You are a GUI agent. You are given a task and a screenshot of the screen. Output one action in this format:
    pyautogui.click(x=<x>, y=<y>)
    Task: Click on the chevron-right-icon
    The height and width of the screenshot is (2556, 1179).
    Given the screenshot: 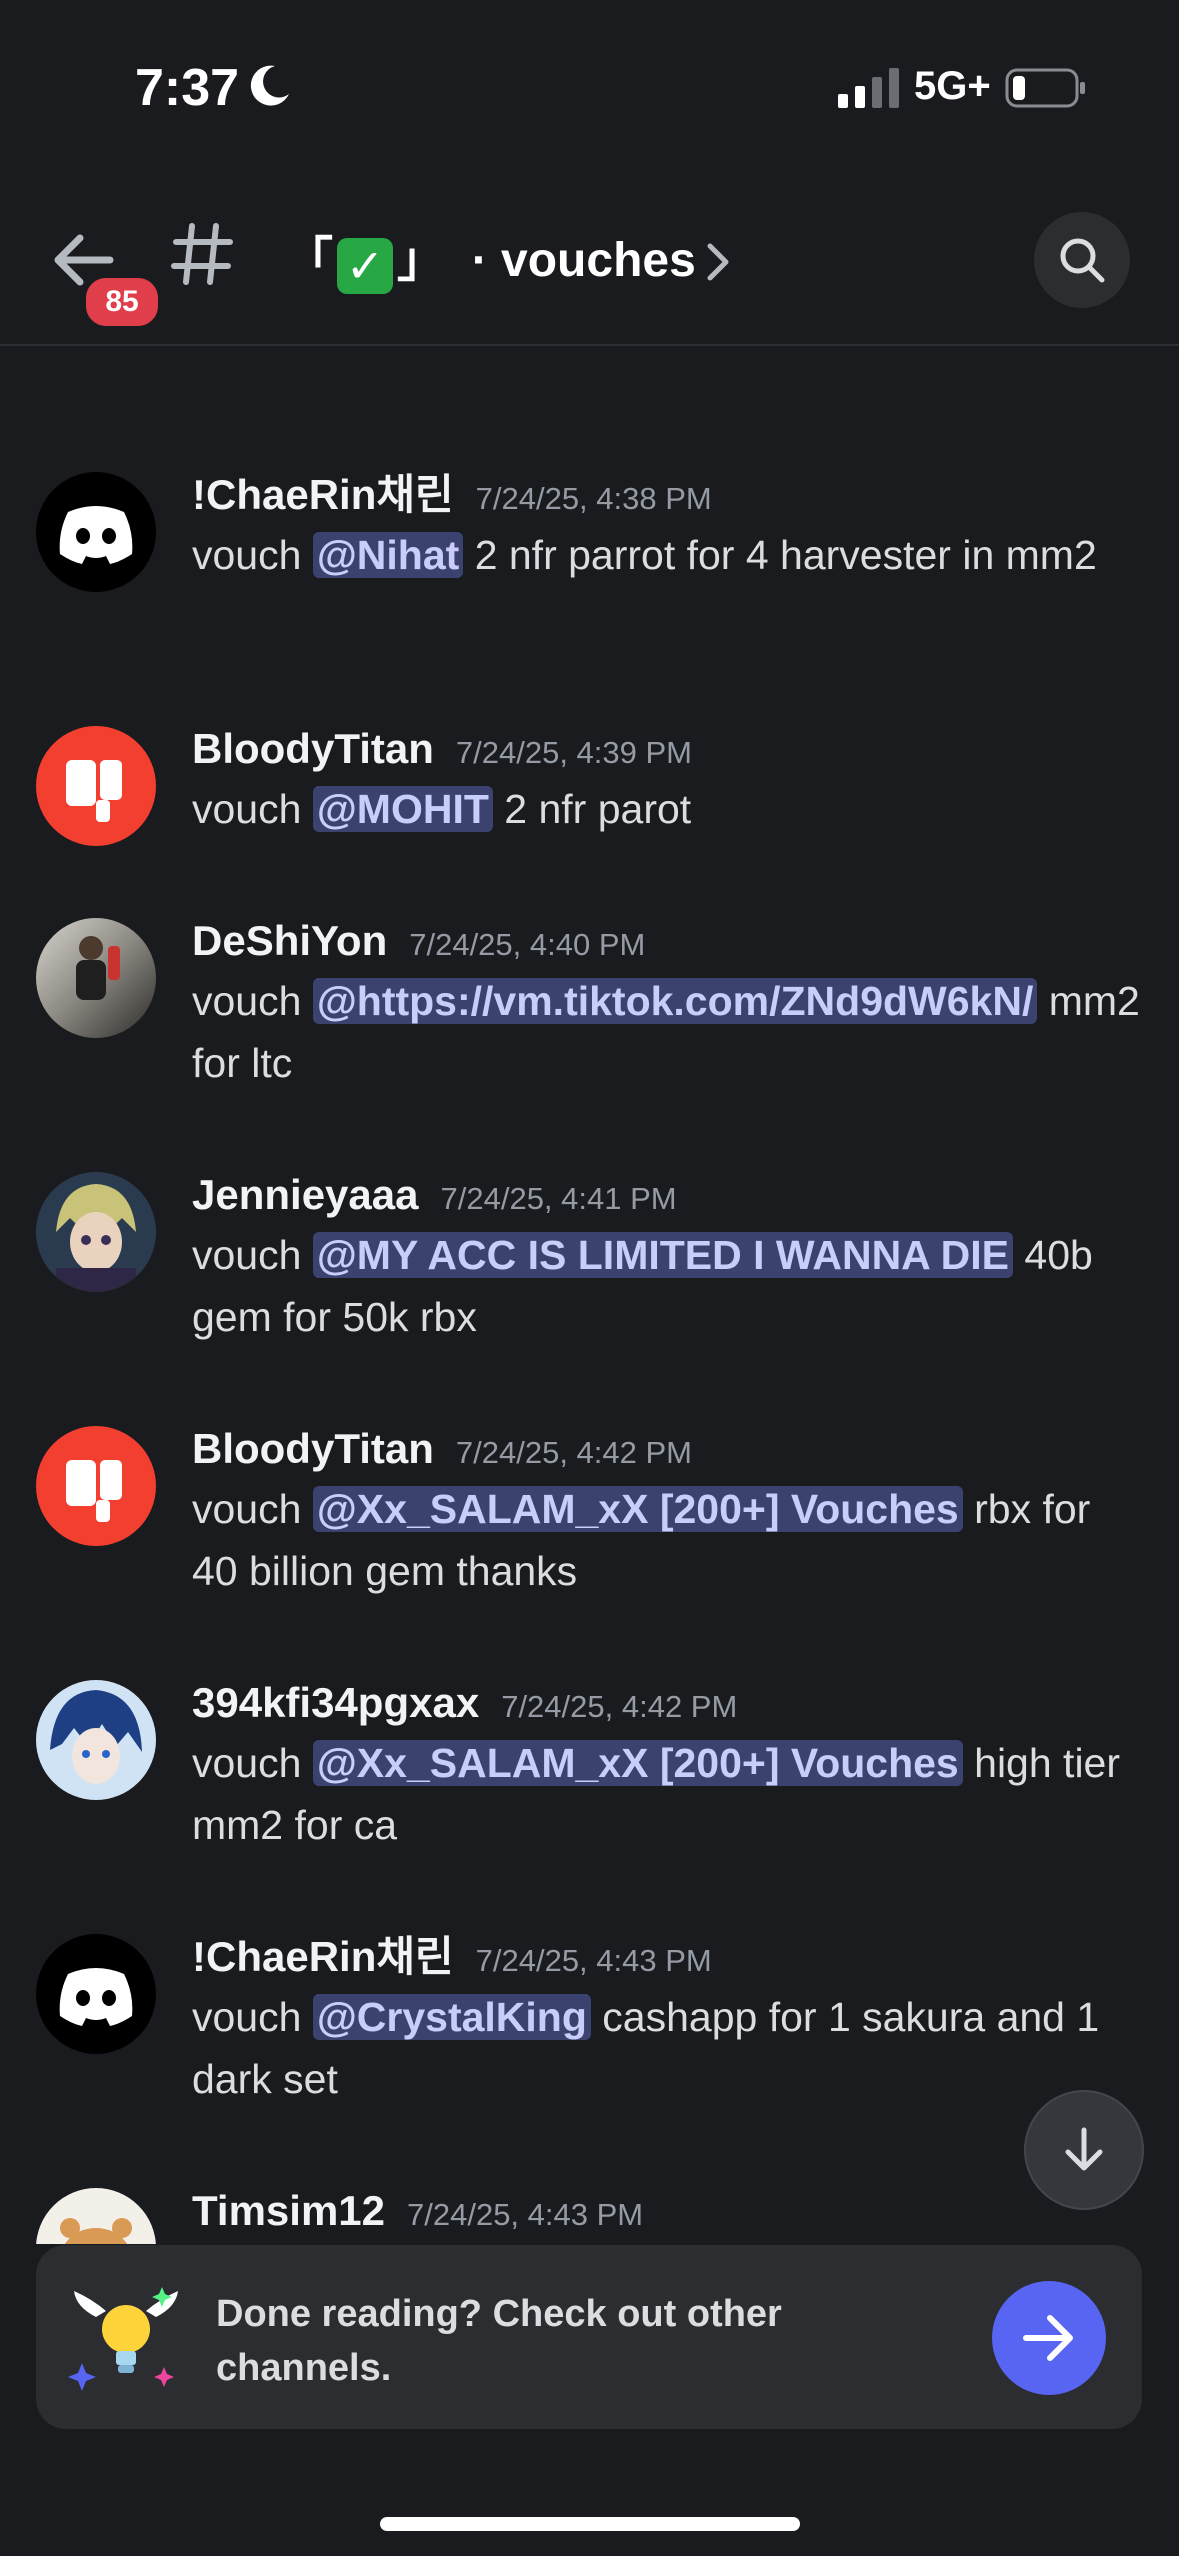 What is the action you would take?
    pyautogui.click(x=718, y=262)
    